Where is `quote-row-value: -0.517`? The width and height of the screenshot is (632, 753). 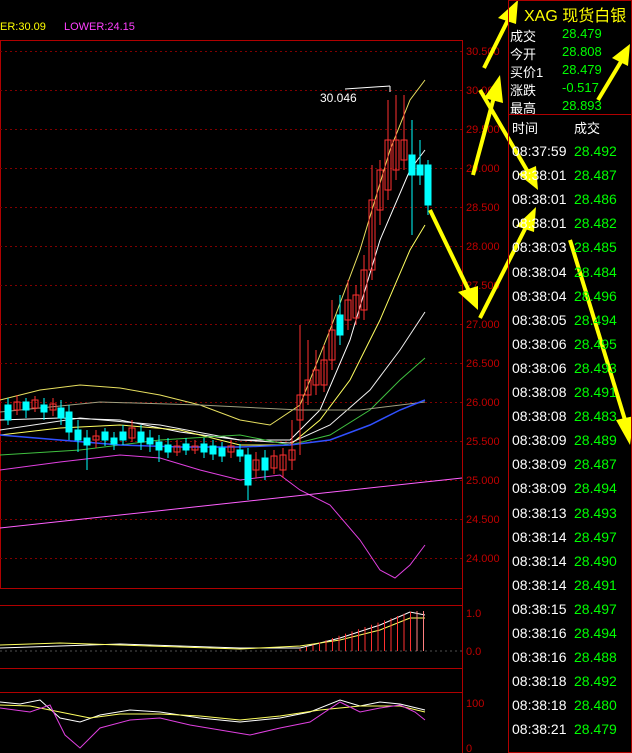
quote-row-value: -0.517 is located at coordinates (580, 87).